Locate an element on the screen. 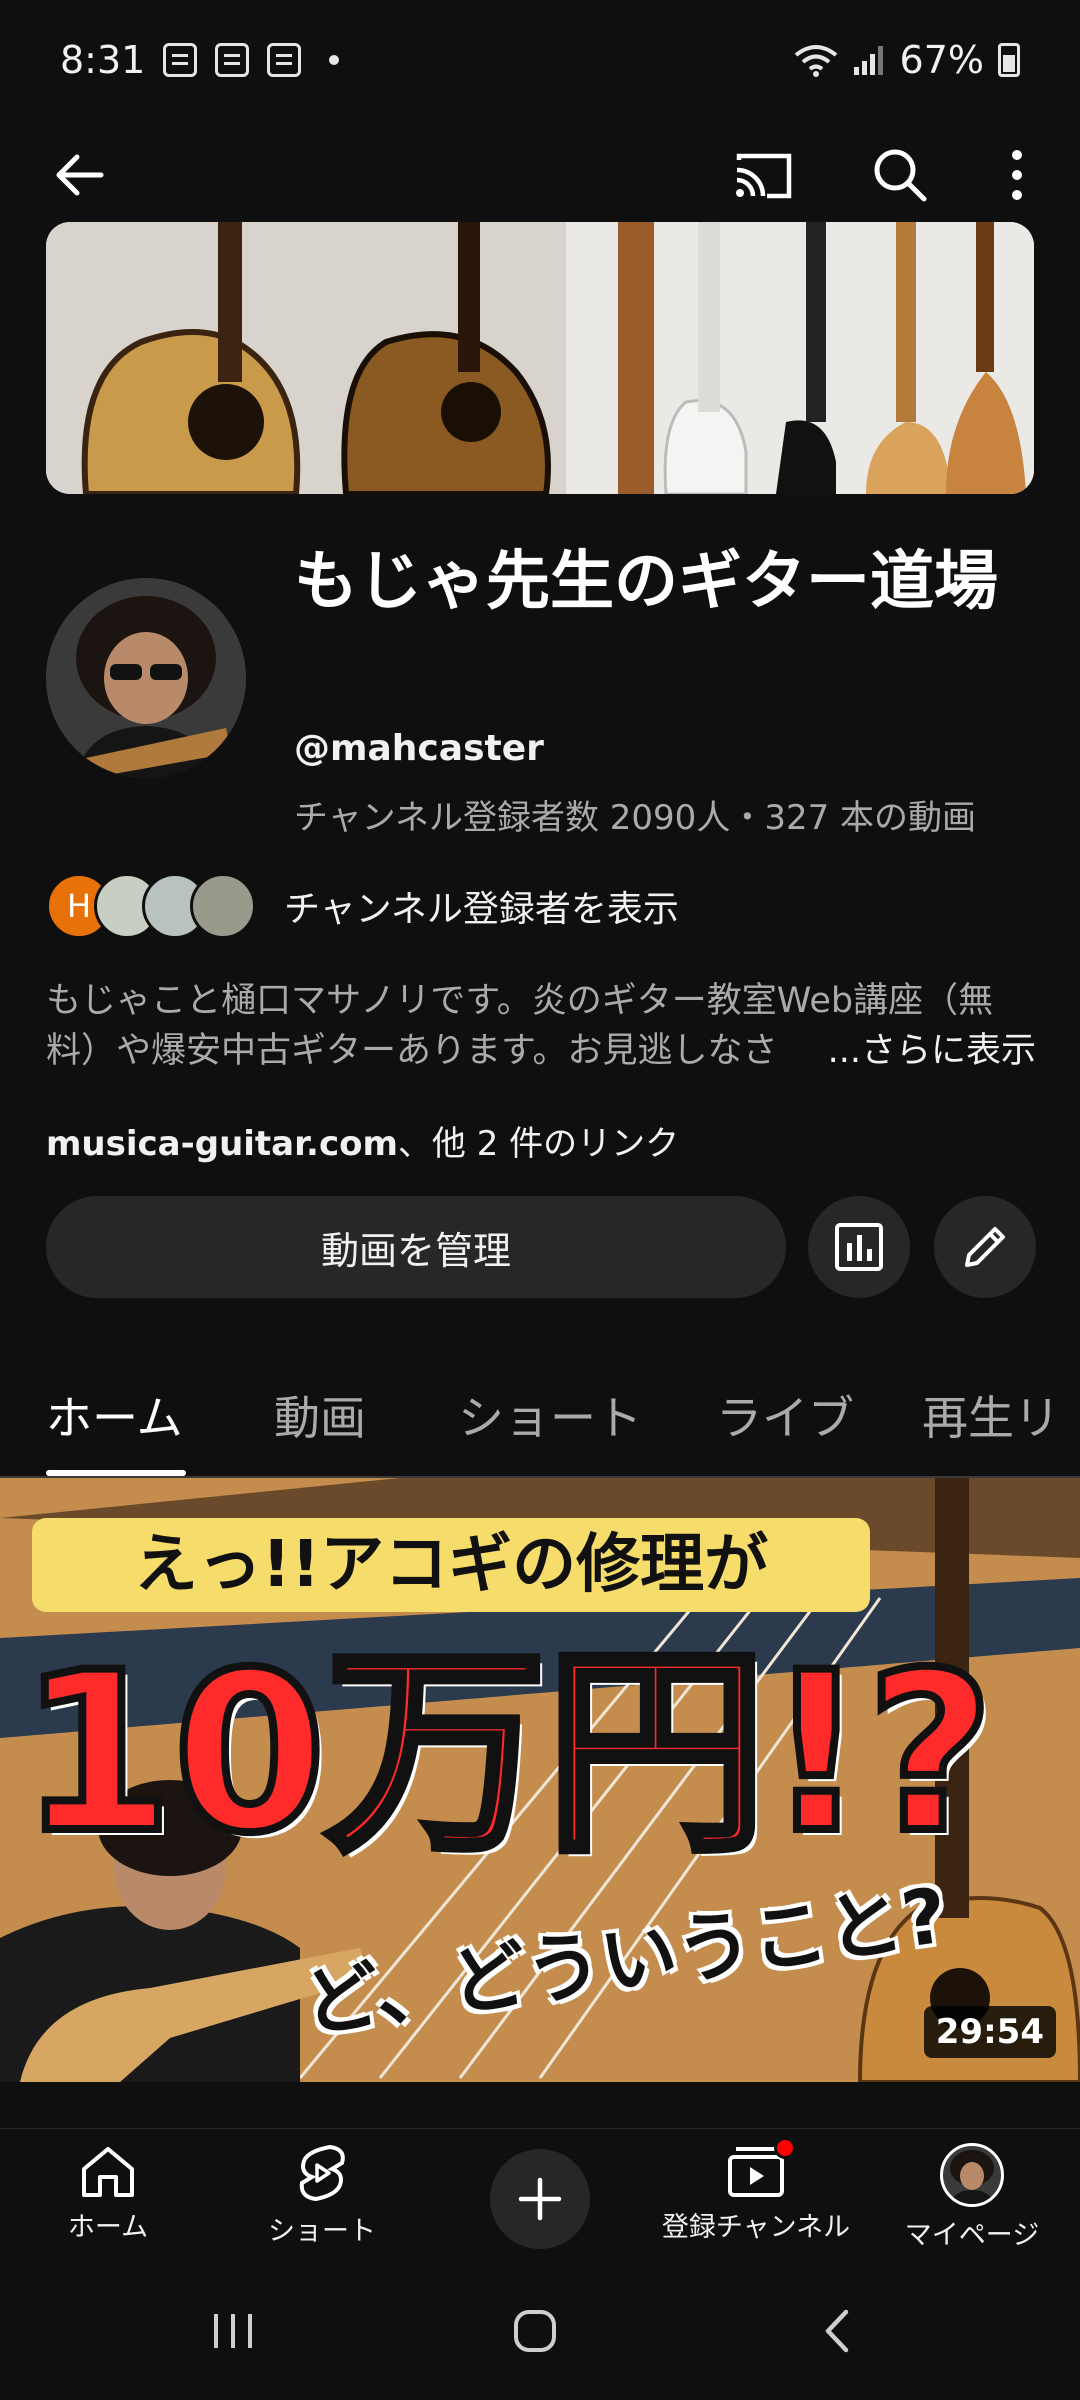  channel-avatar-image is located at coordinates (146, 678).